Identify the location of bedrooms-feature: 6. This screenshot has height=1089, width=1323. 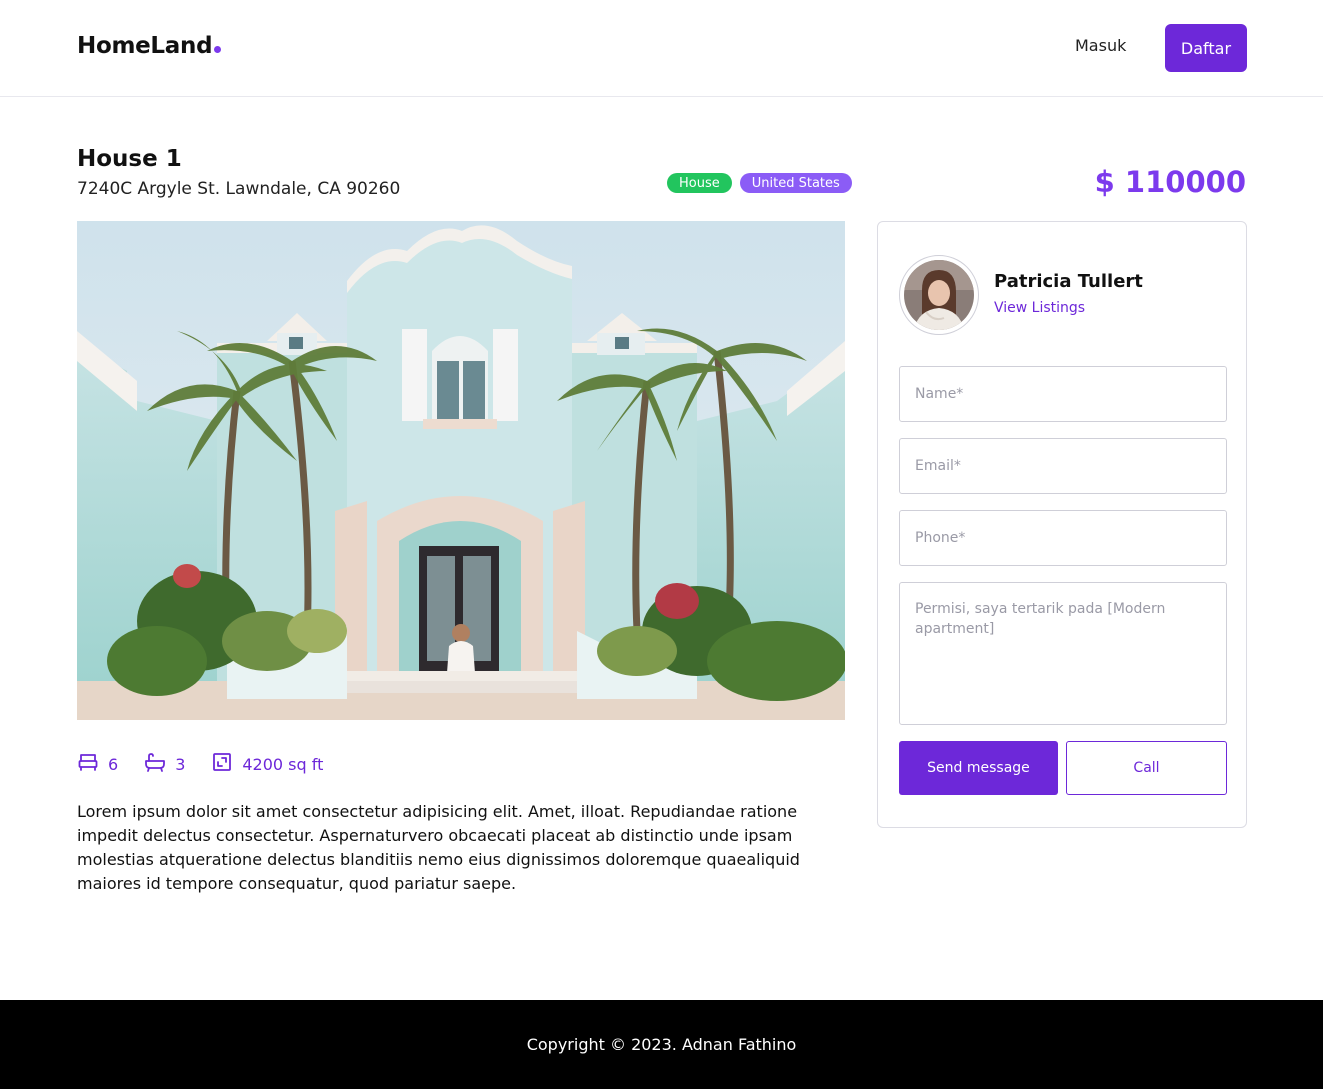
(97, 764).